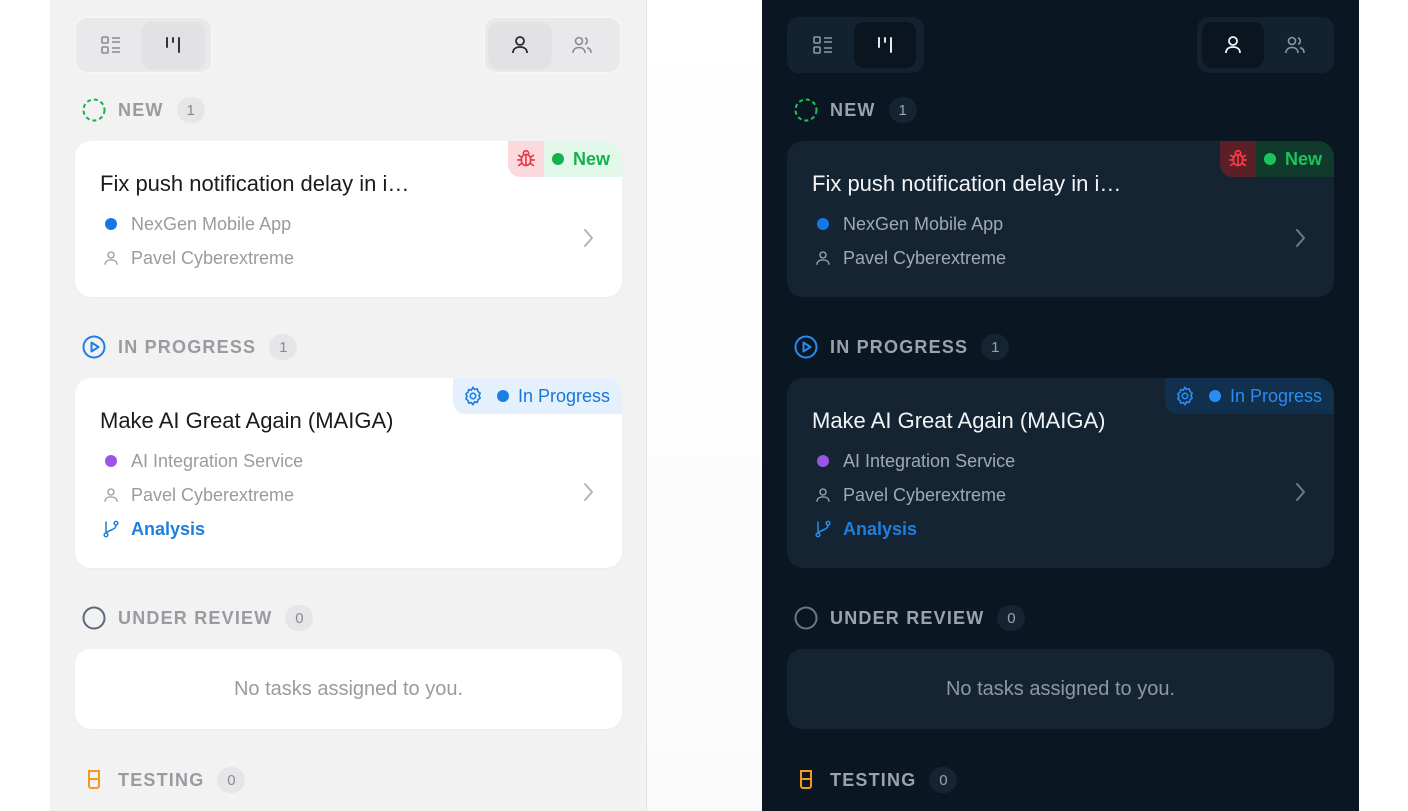  Describe the element at coordinates (704, 405) in the screenshot. I see `panel-gap` at that location.